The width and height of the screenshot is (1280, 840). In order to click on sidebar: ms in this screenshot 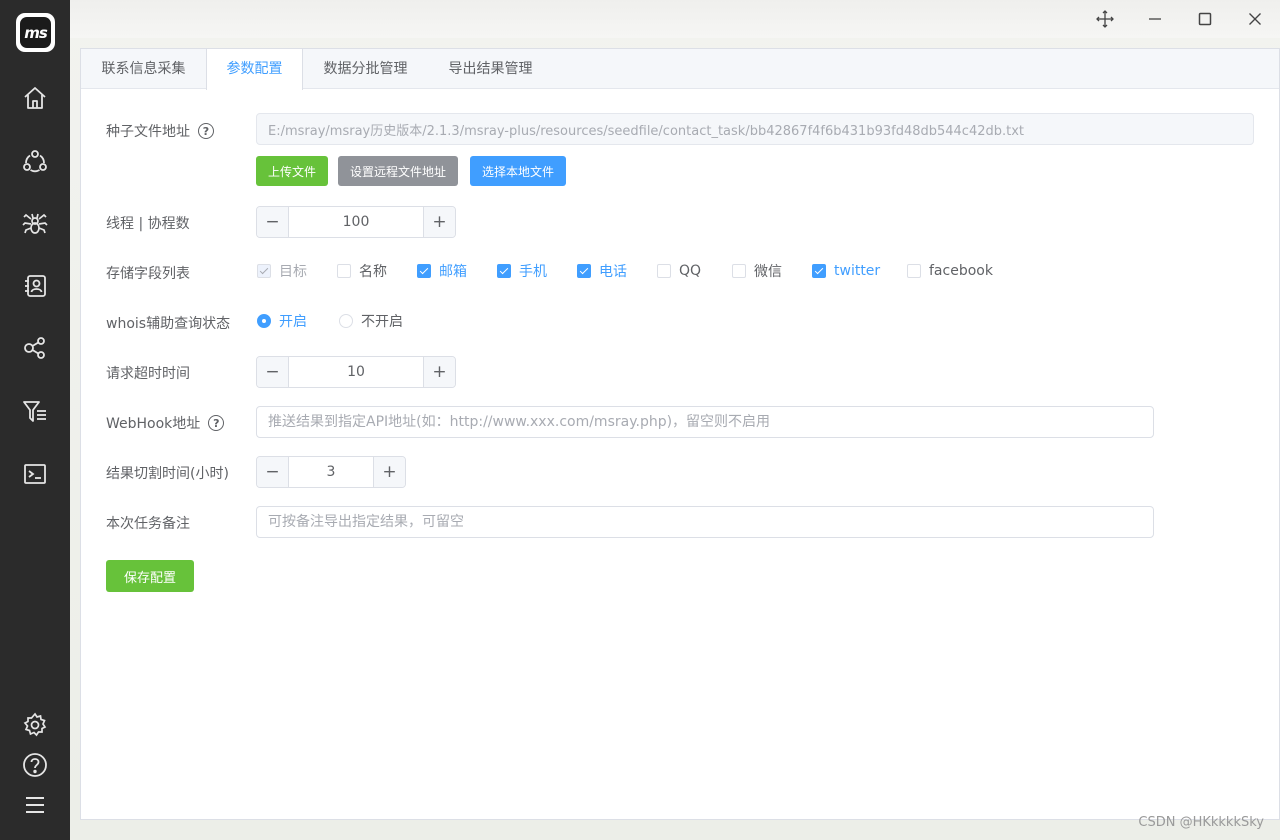, I will do `click(35, 420)`.